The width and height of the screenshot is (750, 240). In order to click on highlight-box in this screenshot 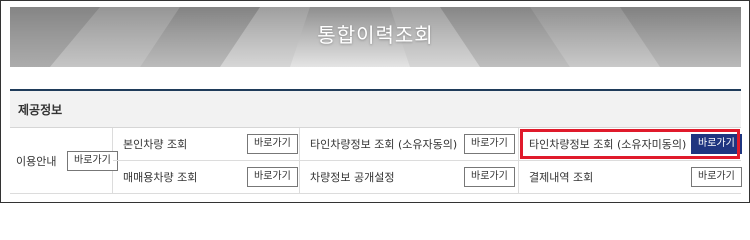, I will do `click(630, 144)`.